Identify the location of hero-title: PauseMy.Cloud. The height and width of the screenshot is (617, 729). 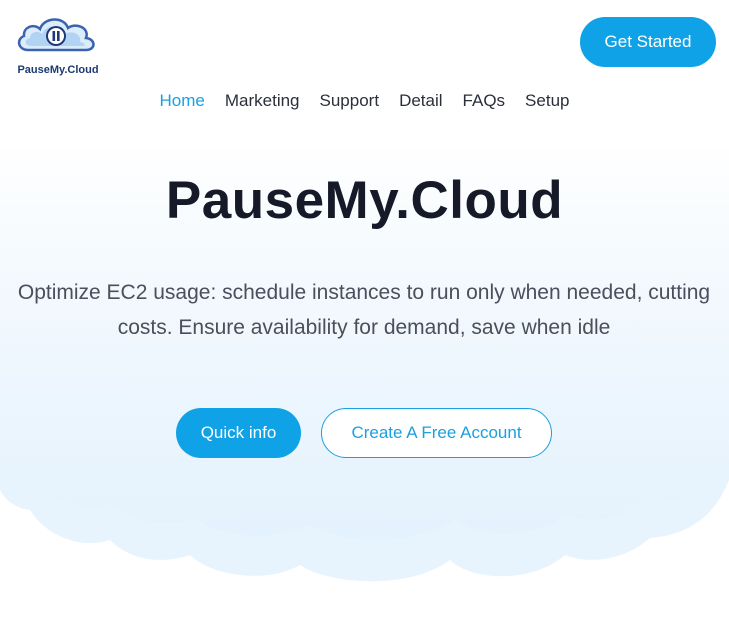
(364, 200).